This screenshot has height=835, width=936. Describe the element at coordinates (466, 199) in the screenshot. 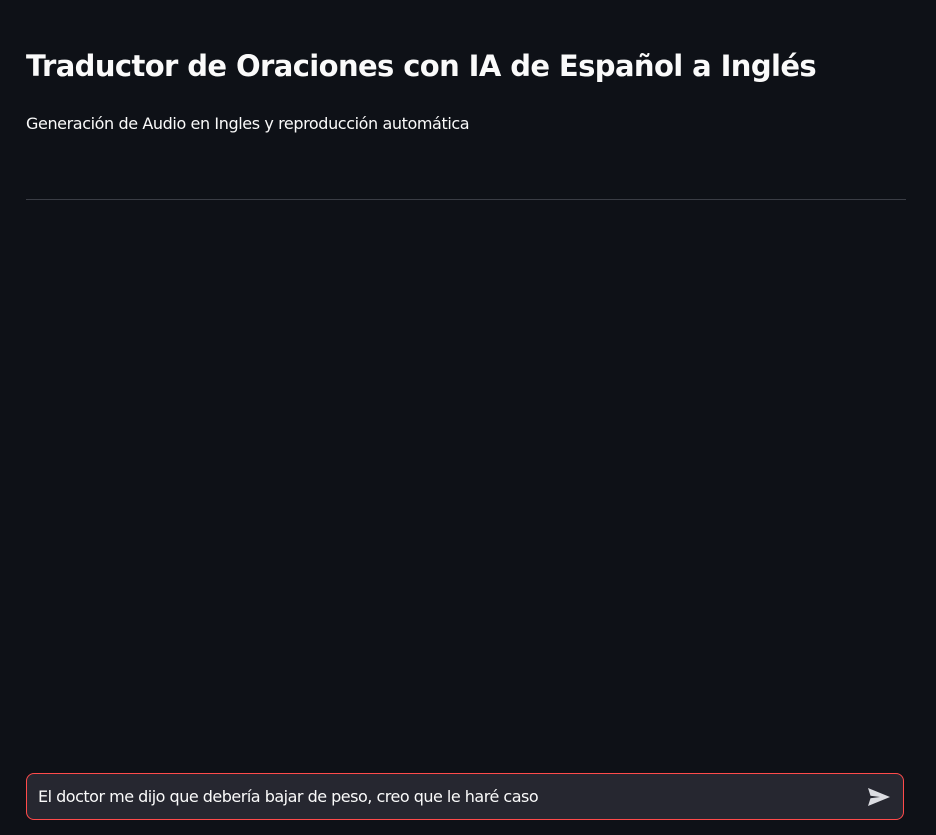

I see `divider` at that location.